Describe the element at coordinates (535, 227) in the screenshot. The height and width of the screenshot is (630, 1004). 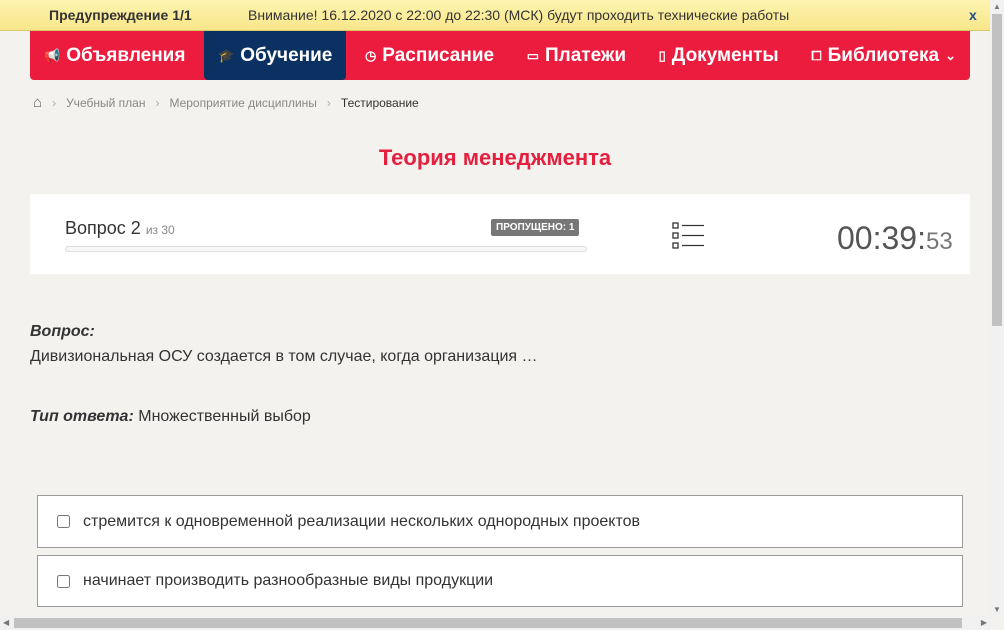
I see `skipped-badge: ПРОПУЩЕНО: 1` at that location.